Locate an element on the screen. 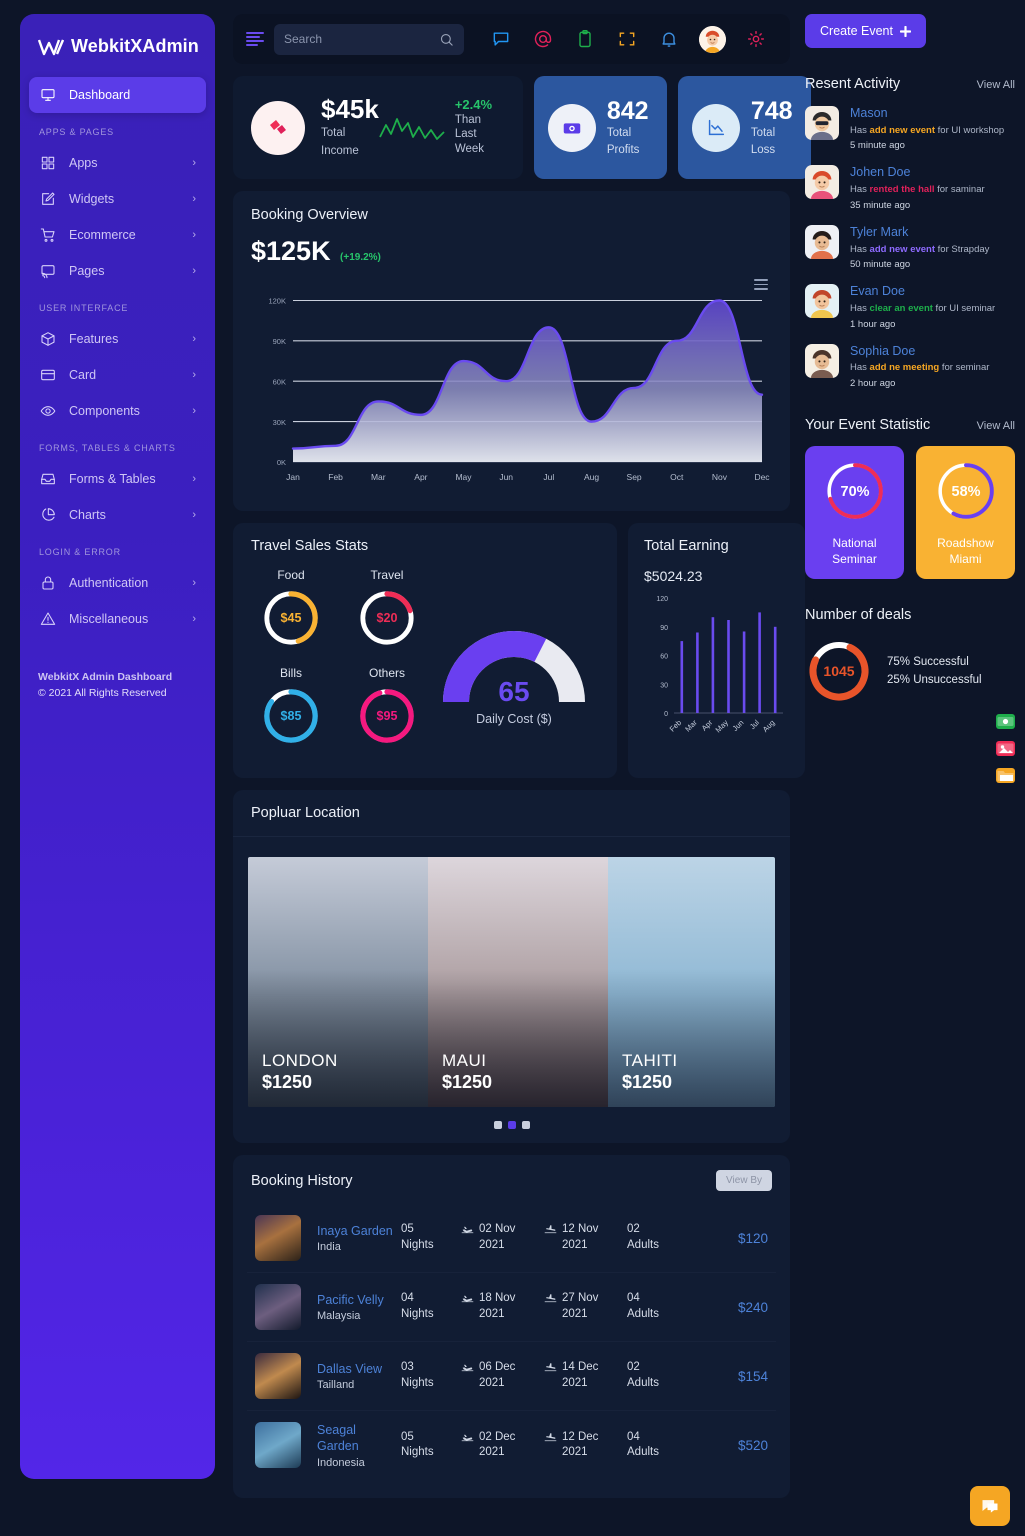 The width and height of the screenshot is (1025, 1536). search-icon is located at coordinates (446, 39).